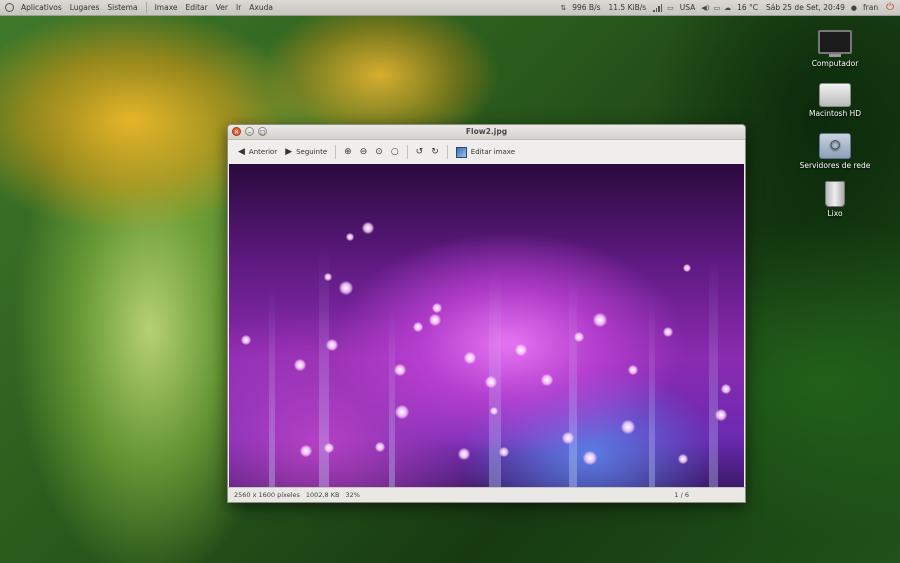 The image size is (900, 563). I want to click on previous-label: Anterior, so click(263, 152).